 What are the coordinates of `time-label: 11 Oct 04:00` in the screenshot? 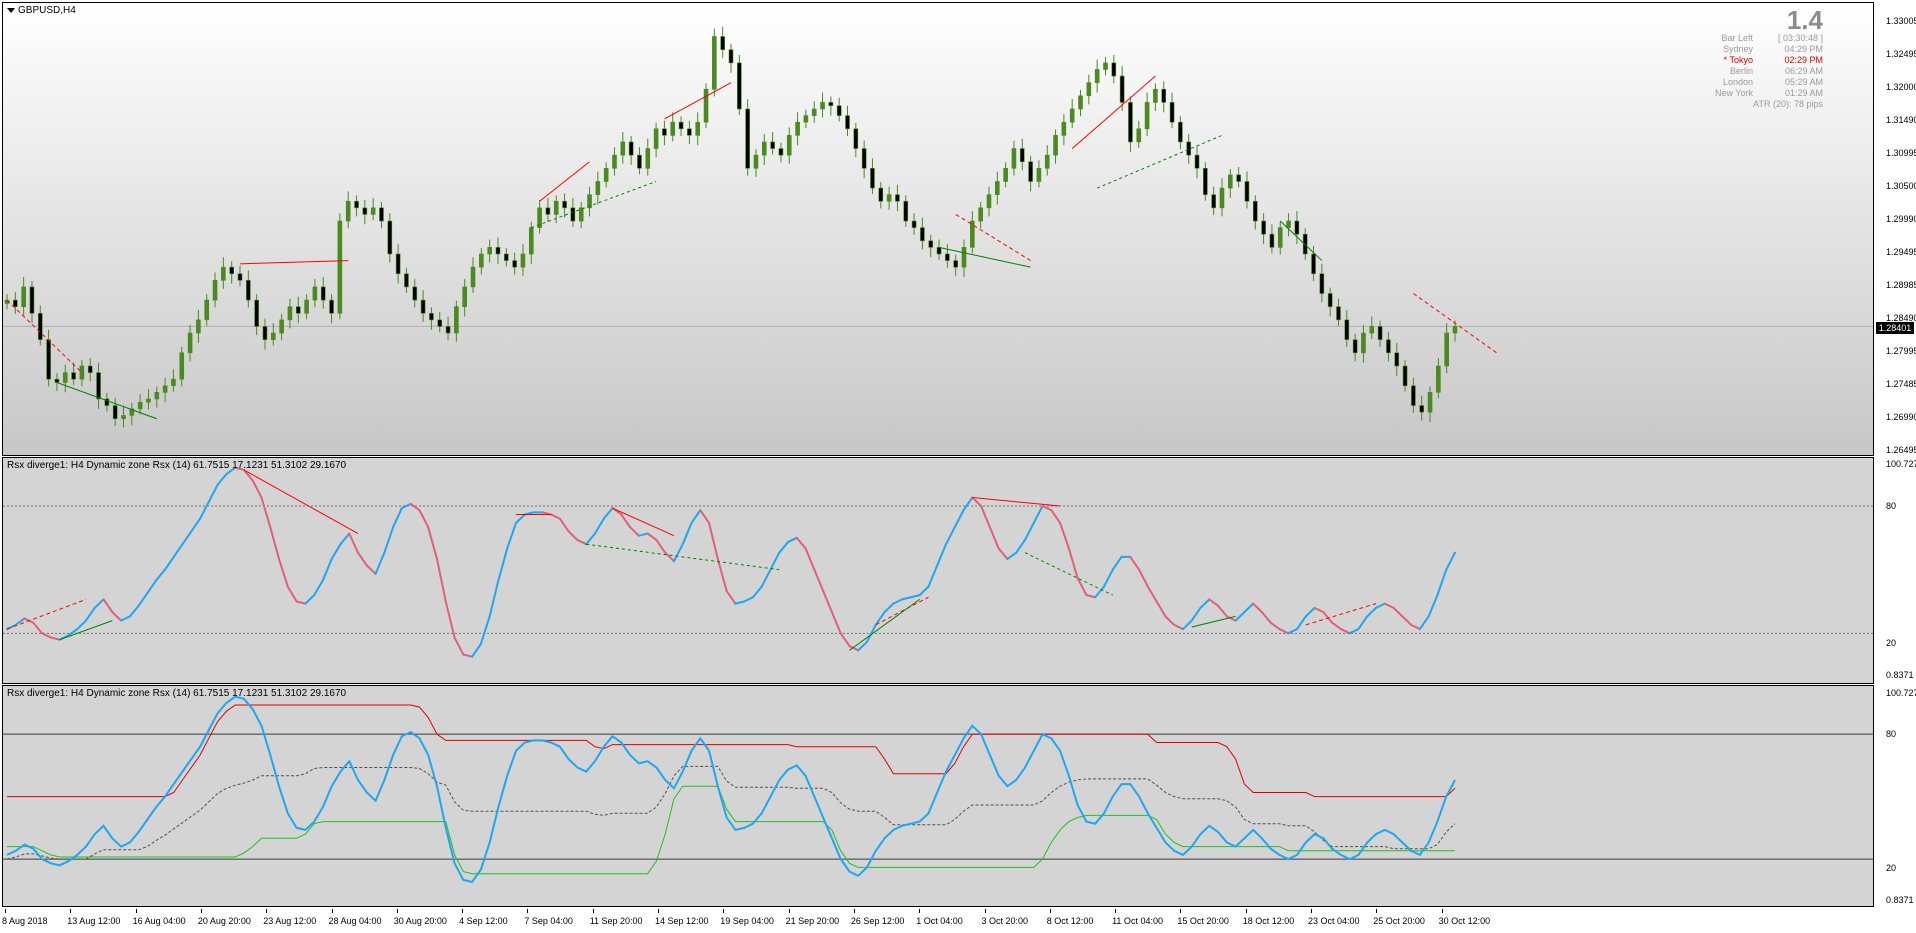 It's located at (1137, 921).